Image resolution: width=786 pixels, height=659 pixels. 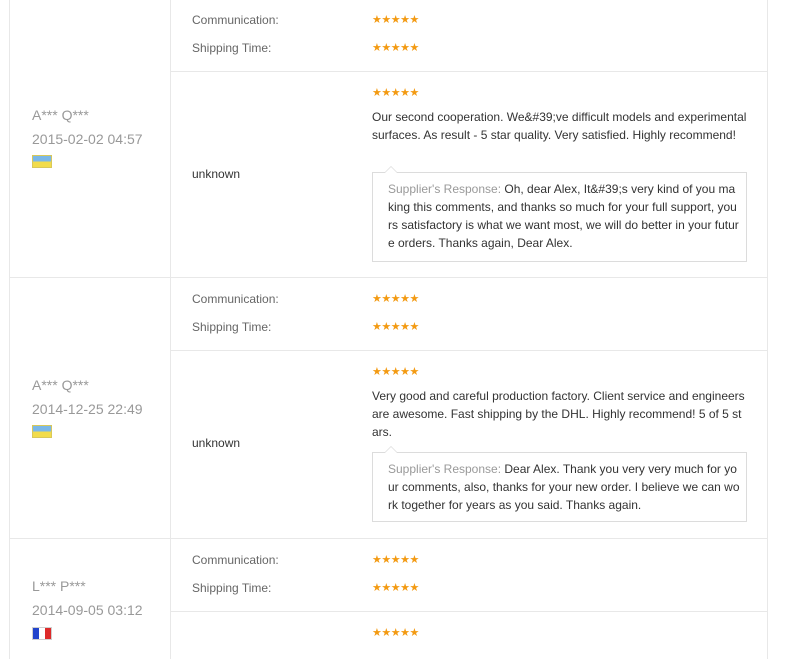 What do you see at coordinates (4, 321) in the screenshot?
I see `page-edge` at bounding box center [4, 321].